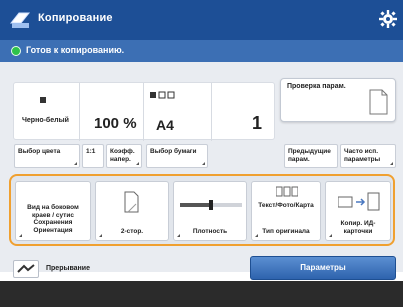  Describe the element at coordinates (47, 112) in the screenshot. I see `color-mode-cell: Черно-белый` at that location.